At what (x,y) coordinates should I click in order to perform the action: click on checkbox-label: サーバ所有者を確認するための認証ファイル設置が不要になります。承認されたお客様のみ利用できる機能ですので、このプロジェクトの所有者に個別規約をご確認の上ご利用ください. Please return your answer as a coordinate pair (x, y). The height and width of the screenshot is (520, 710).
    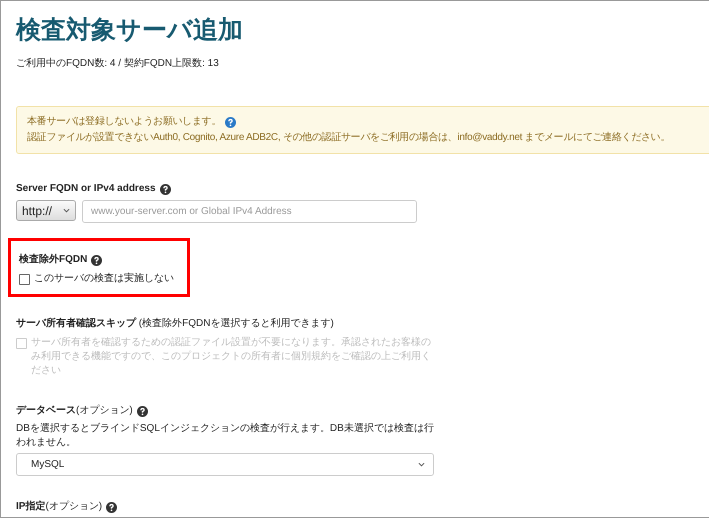
    Looking at the image, I should click on (231, 357).